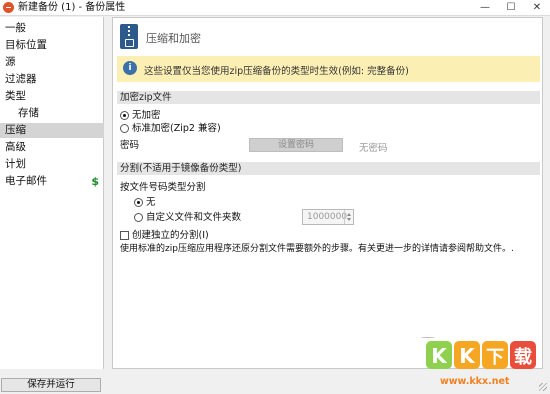 This screenshot has width=550, height=394. I want to click on file-count-value: 1000000, so click(327, 217).